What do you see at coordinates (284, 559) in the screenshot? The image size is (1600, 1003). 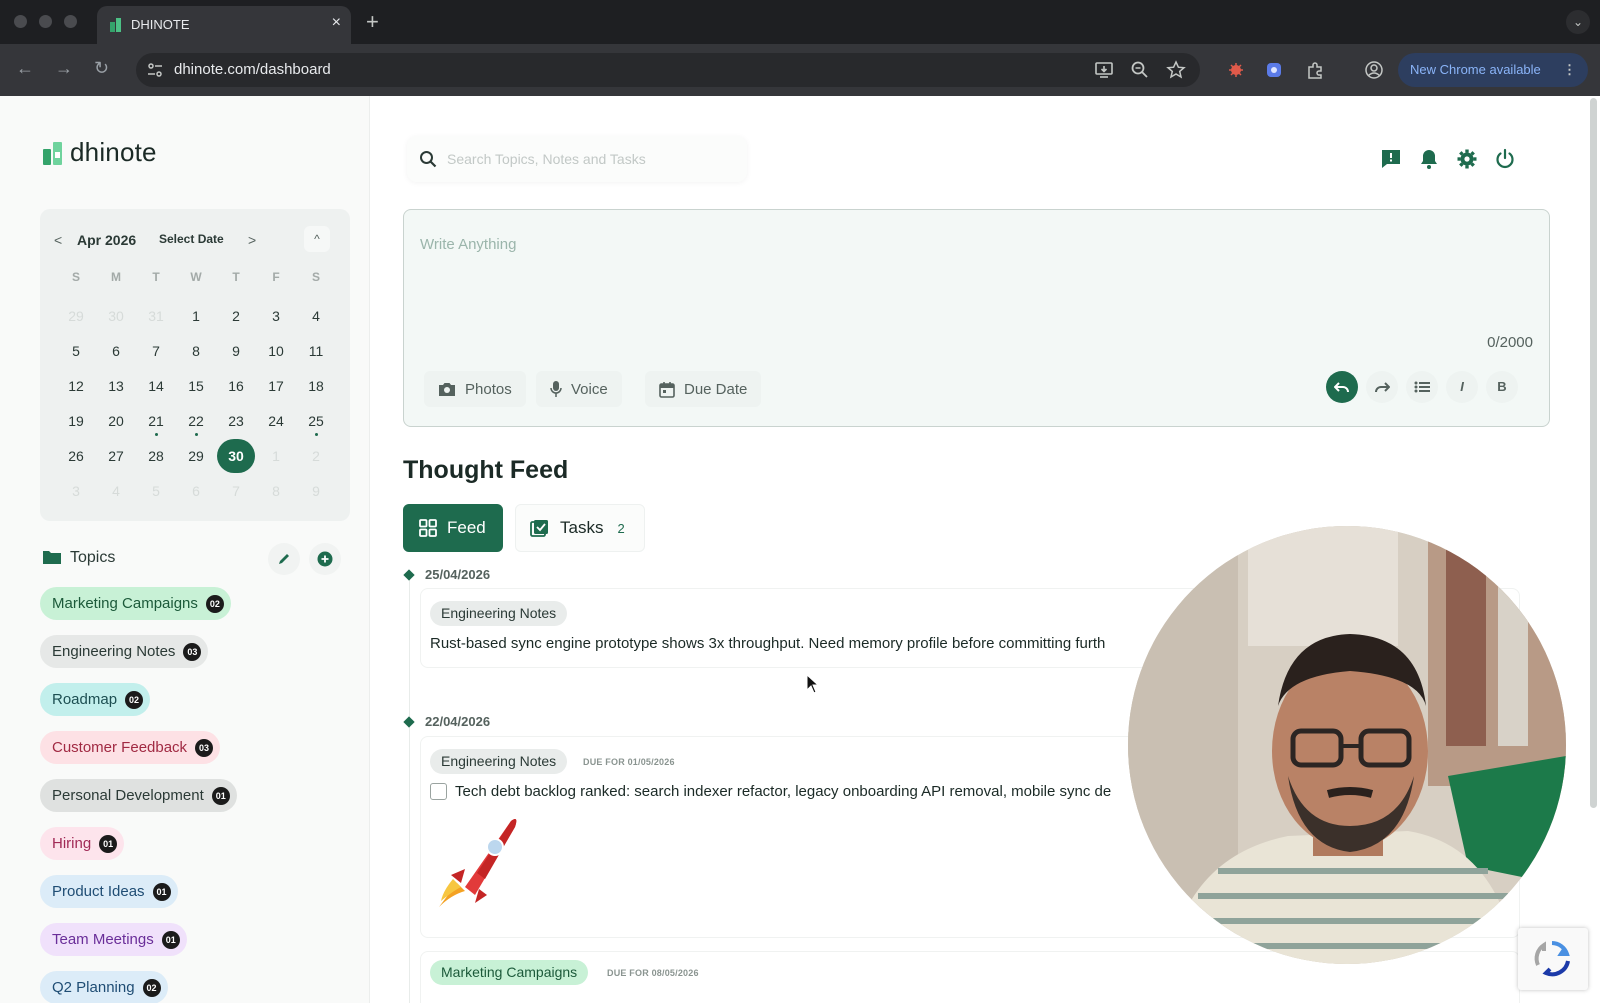 I see `edit-topics-button` at bounding box center [284, 559].